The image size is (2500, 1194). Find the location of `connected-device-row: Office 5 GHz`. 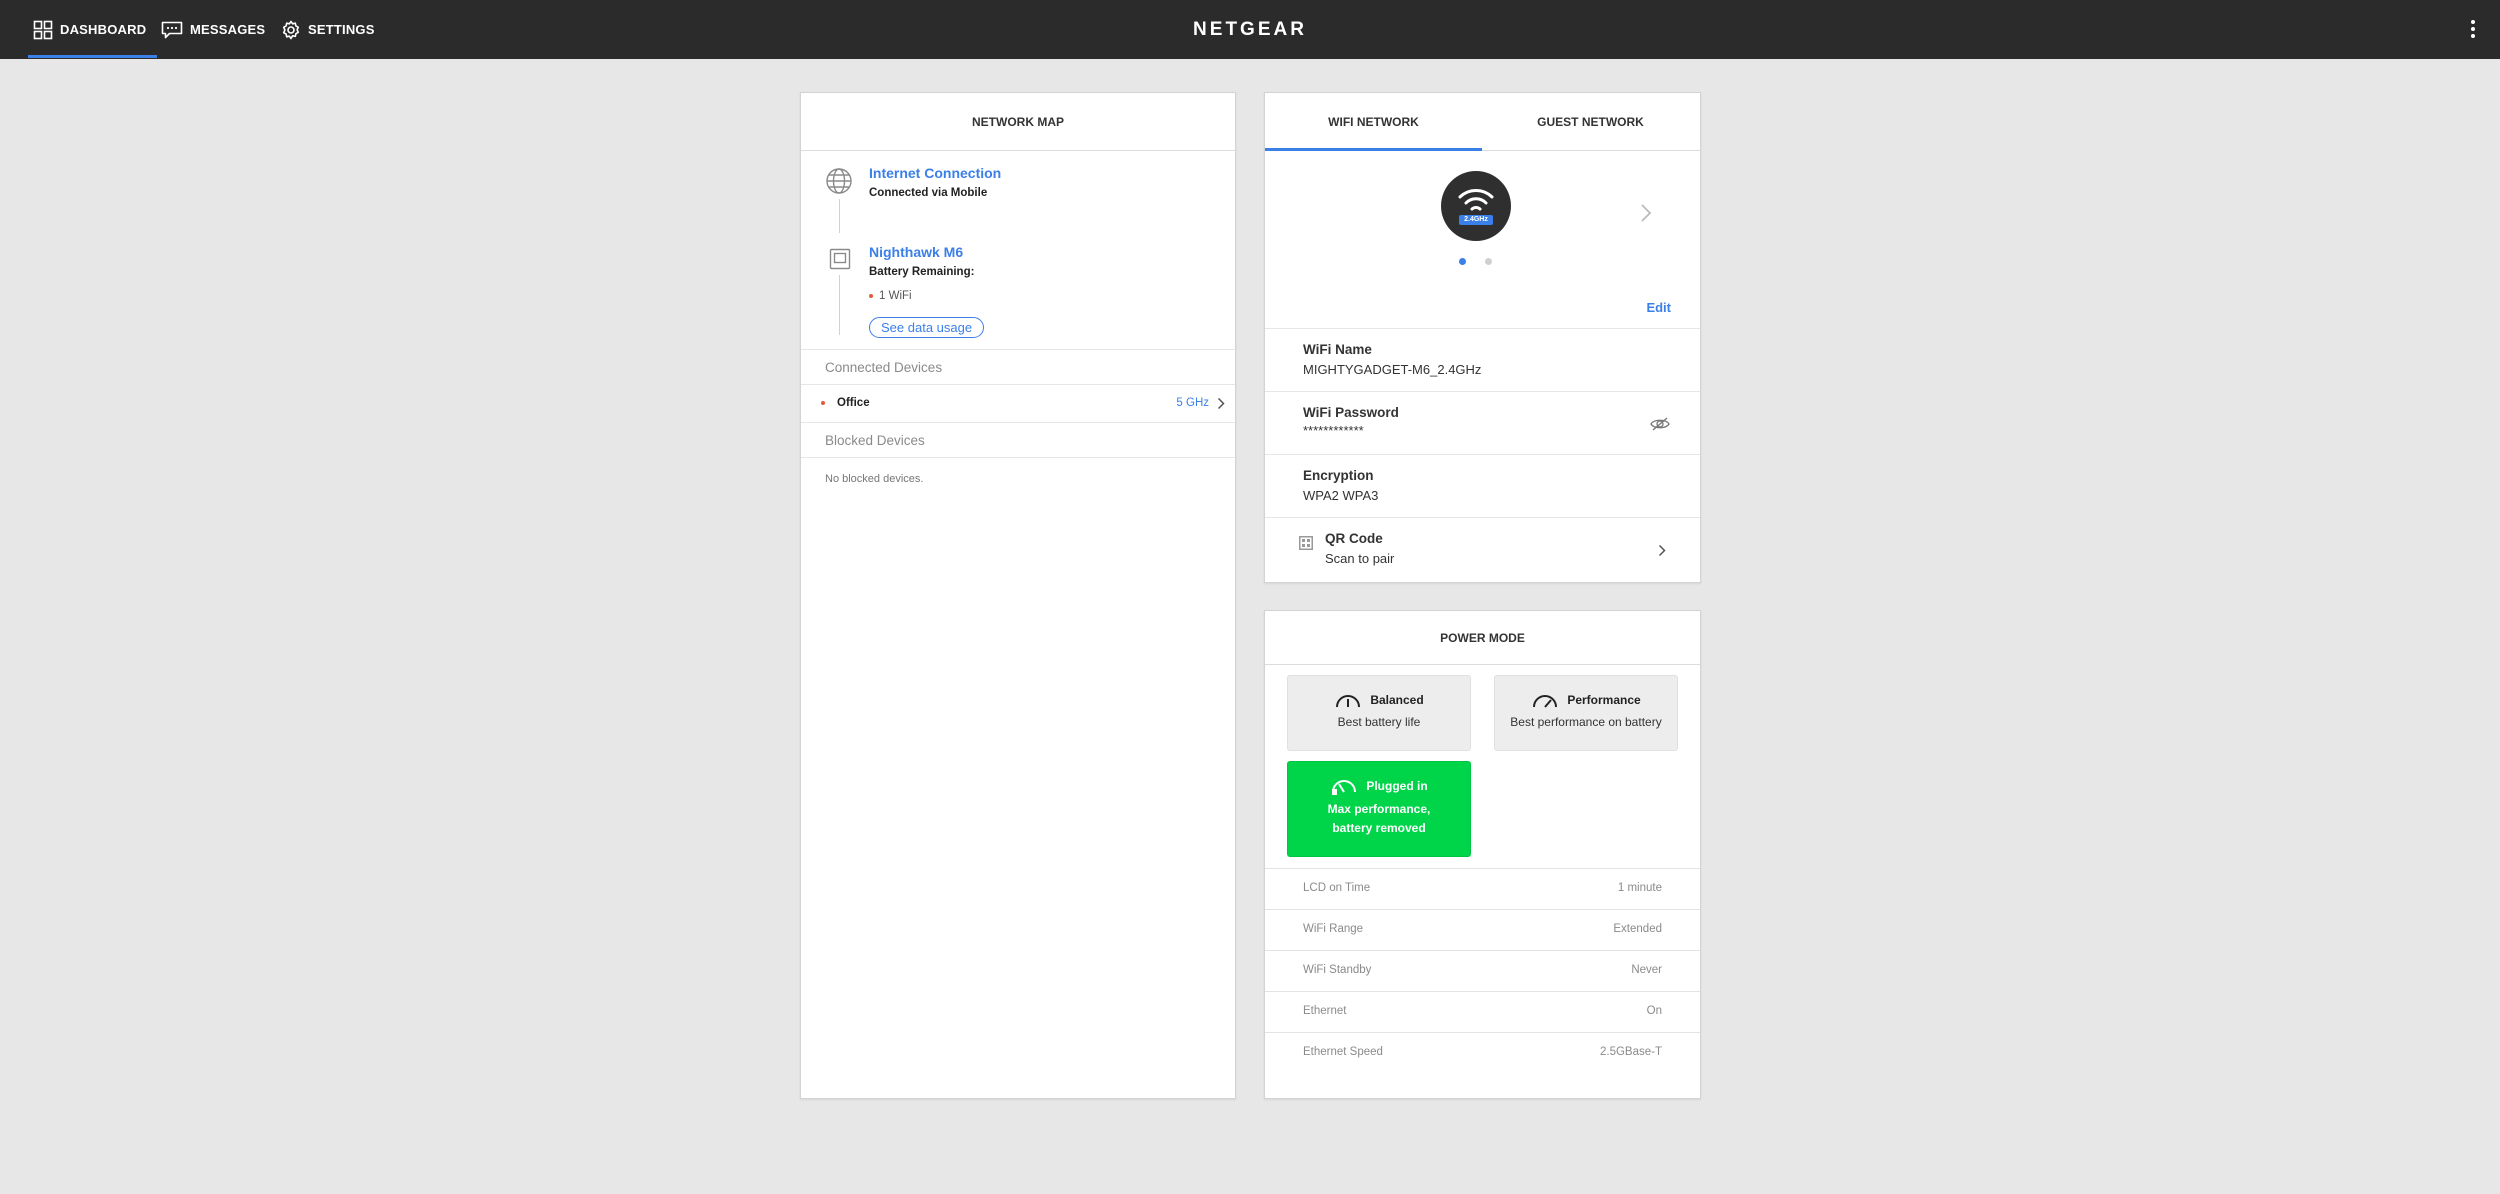

connected-device-row: Office 5 GHz is located at coordinates (1018, 404).